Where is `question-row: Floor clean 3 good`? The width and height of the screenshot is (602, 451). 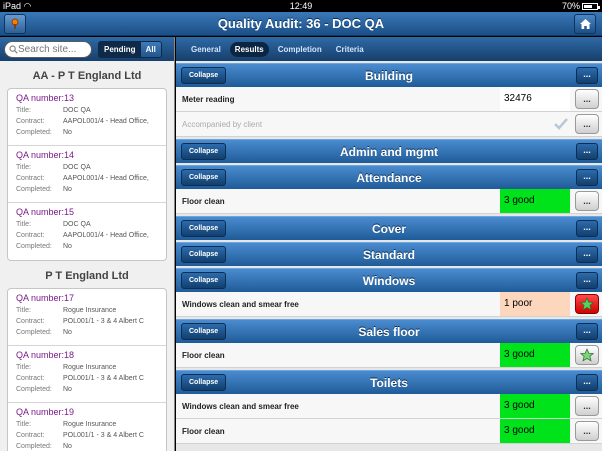 question-row: Floor clean 3 good is located at coordinates (389, 355).